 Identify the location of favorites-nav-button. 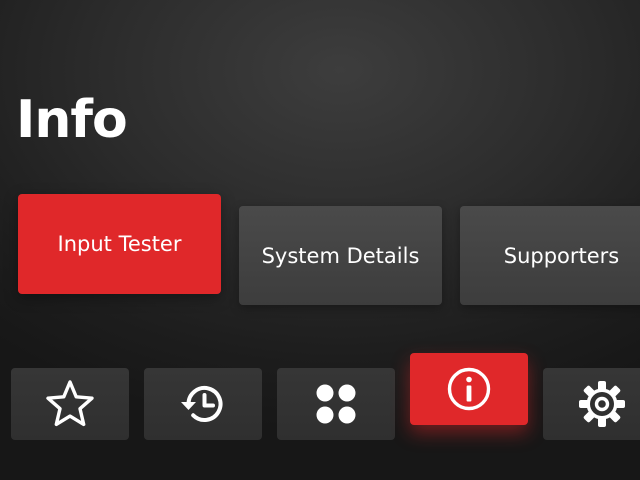
(70, 404).